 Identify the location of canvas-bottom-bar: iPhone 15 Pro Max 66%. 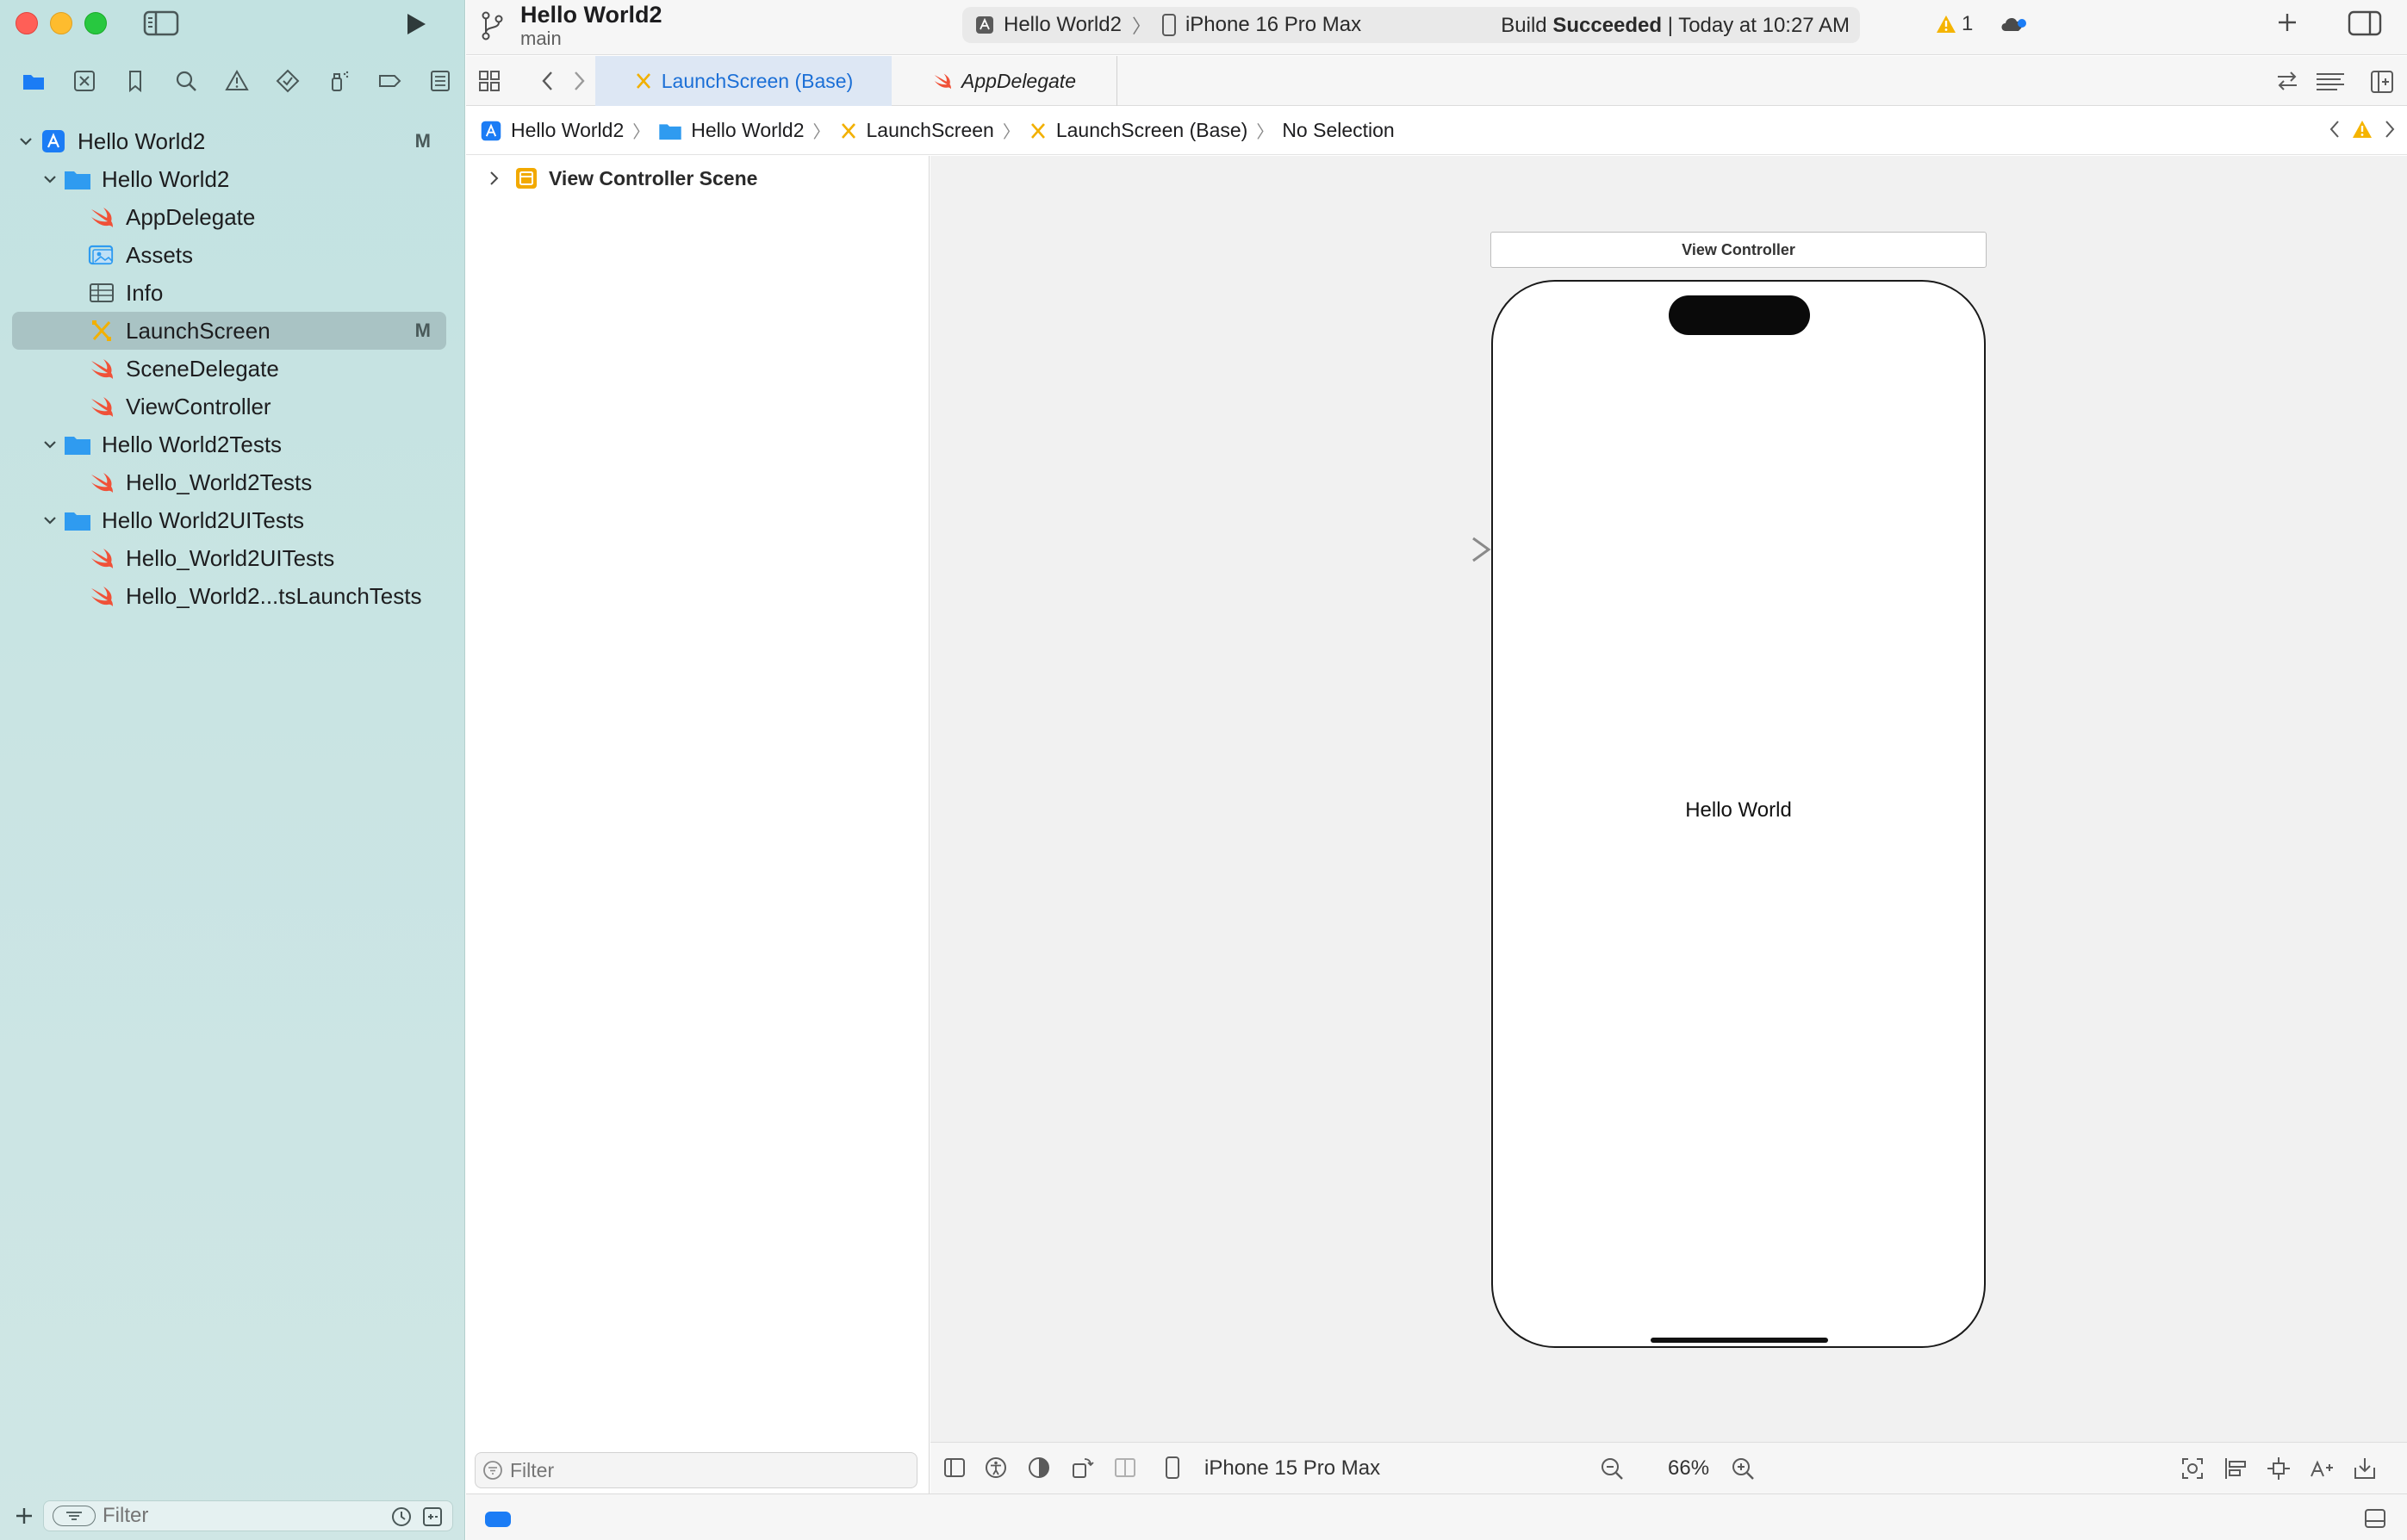
(1668, 1467).